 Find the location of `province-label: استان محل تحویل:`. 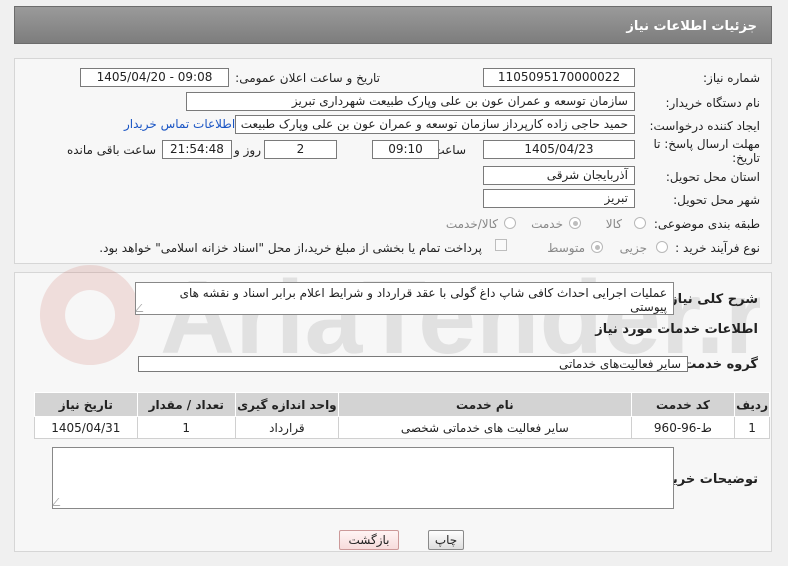

province-label: استان محل تحویل: is located at coordinates (712, 177).